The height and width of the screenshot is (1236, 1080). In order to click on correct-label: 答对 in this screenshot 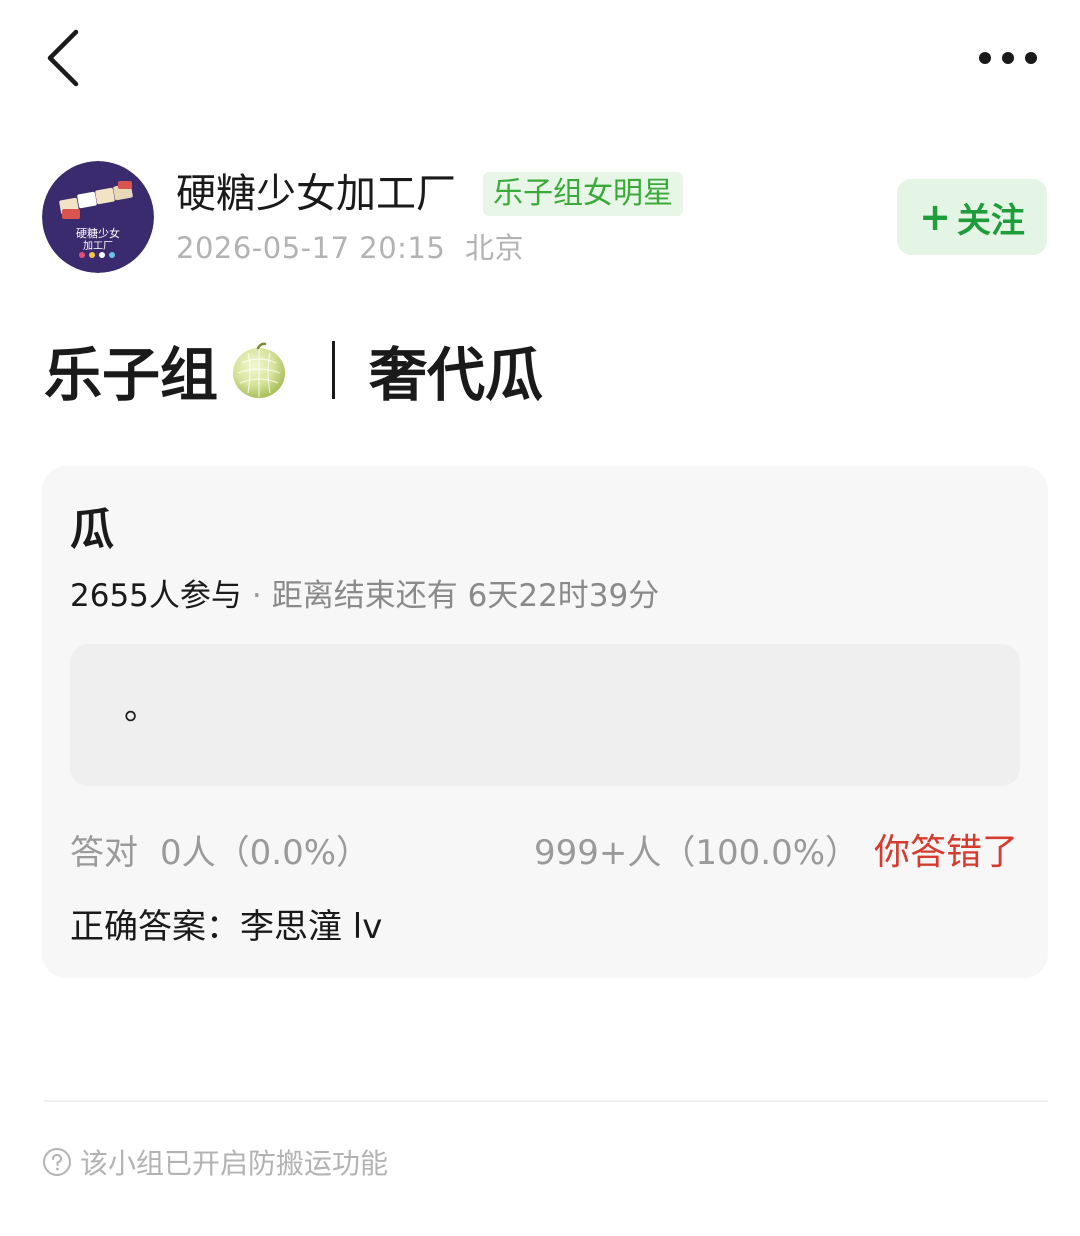, I will do `click(104, 853)`.